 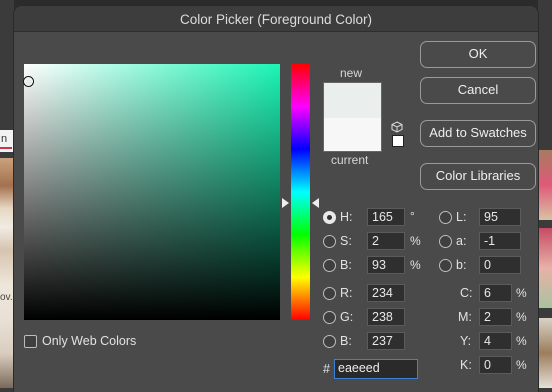 What do you see at coordinates (6, 148) in the screenshot?
I see `background-tab-underline` at bounding box center [6, 148].